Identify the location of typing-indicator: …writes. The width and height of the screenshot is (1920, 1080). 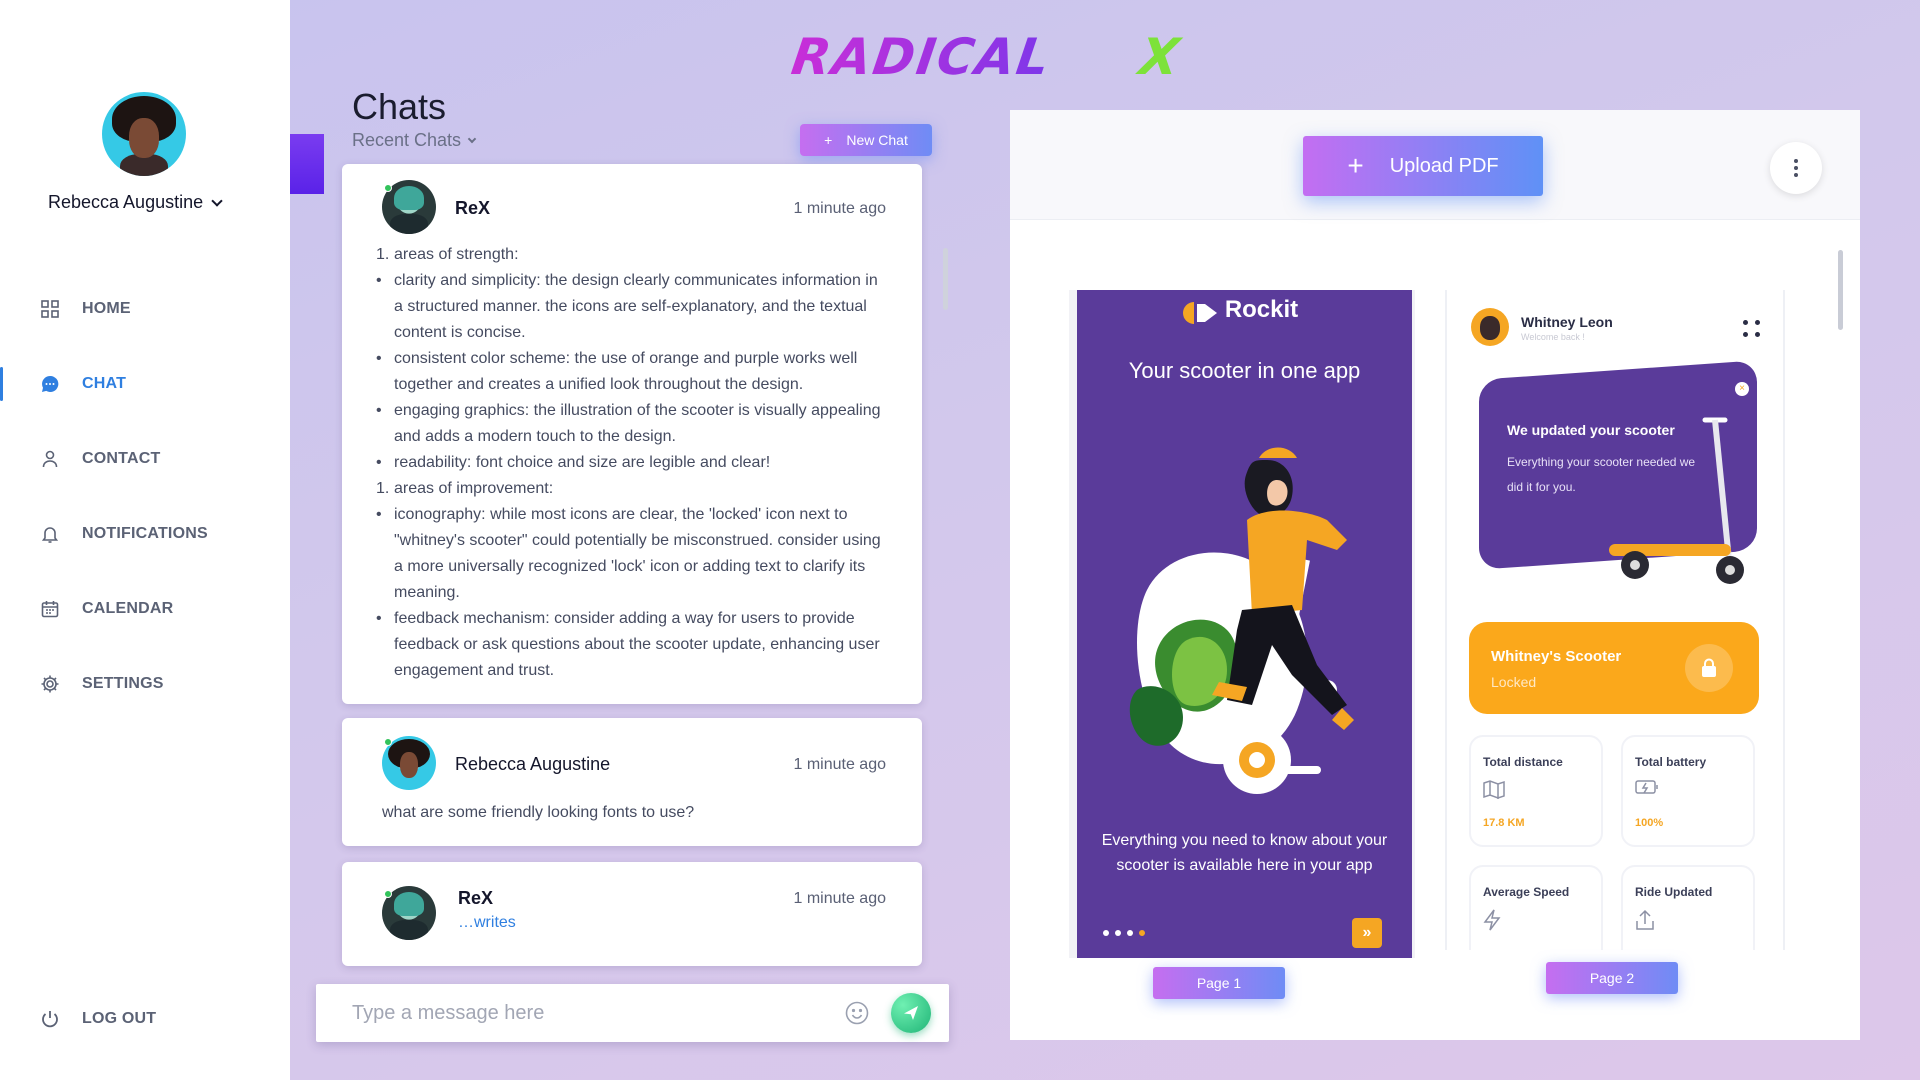
(487, 922).